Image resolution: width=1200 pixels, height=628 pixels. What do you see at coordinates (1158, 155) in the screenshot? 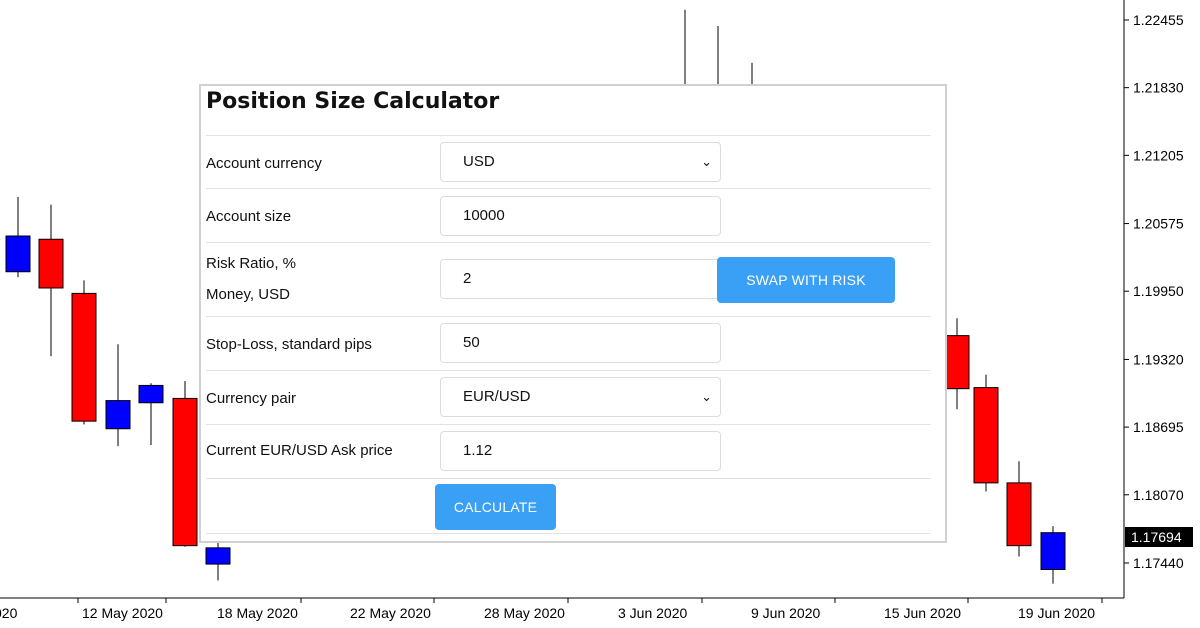
I see `price-tick-label: 1.21205` at bounding box center [1158, 155].